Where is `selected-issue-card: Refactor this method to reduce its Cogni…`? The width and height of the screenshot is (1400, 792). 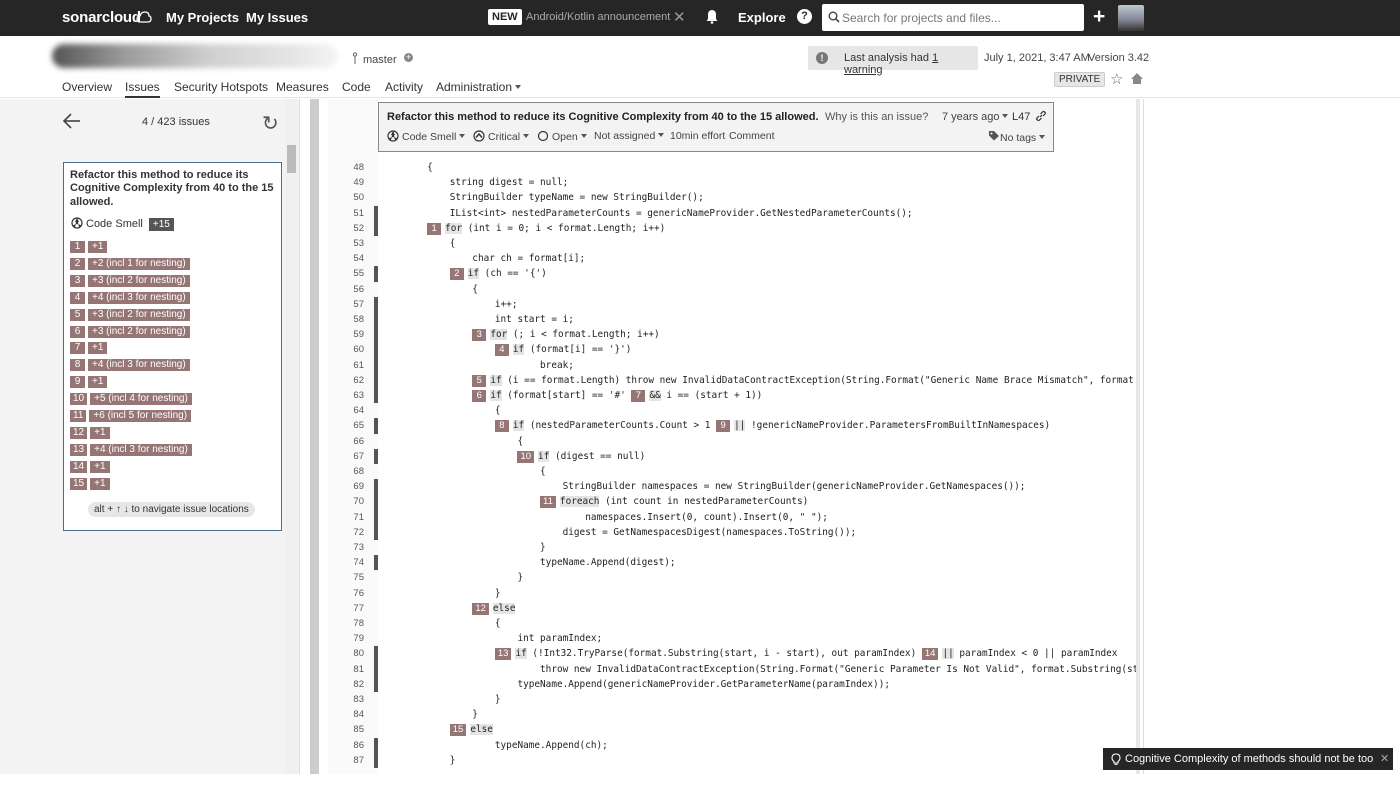
selected-issue-card: Refactor this method to reduce its Cogni… is located at coordinates (172, 346).